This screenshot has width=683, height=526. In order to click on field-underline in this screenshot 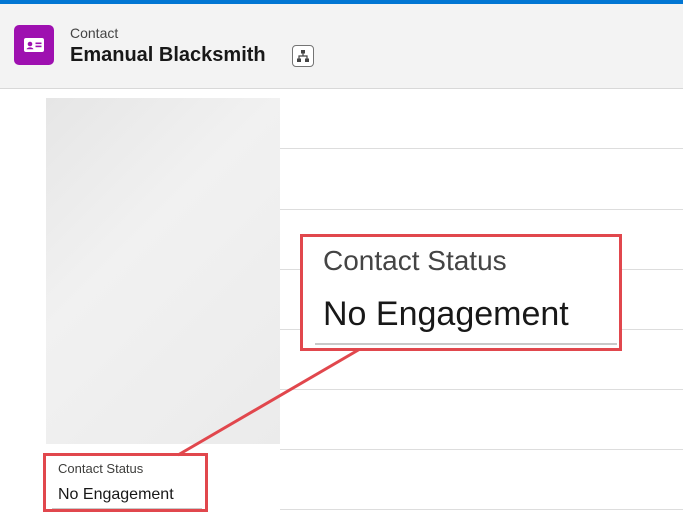, I will do `click(127, 508)`.